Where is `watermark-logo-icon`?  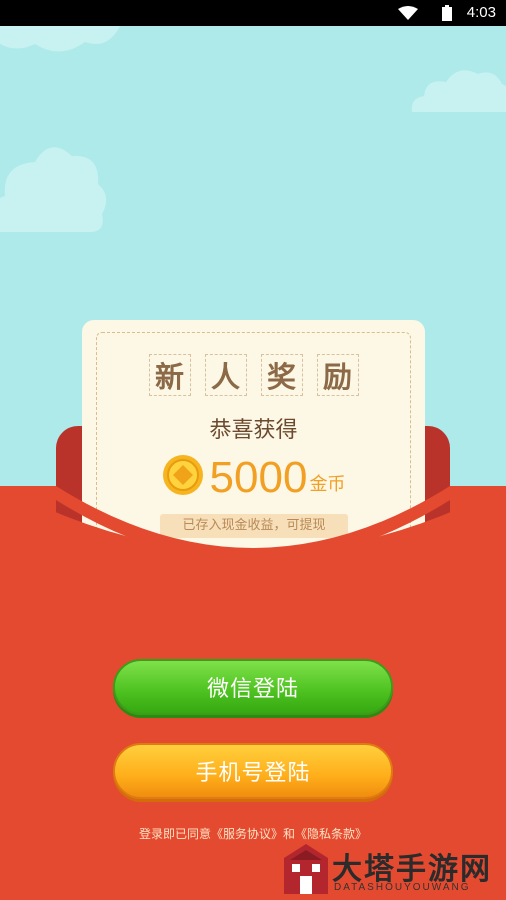 watermark-logo-icon is located at coordinates (306, 869).